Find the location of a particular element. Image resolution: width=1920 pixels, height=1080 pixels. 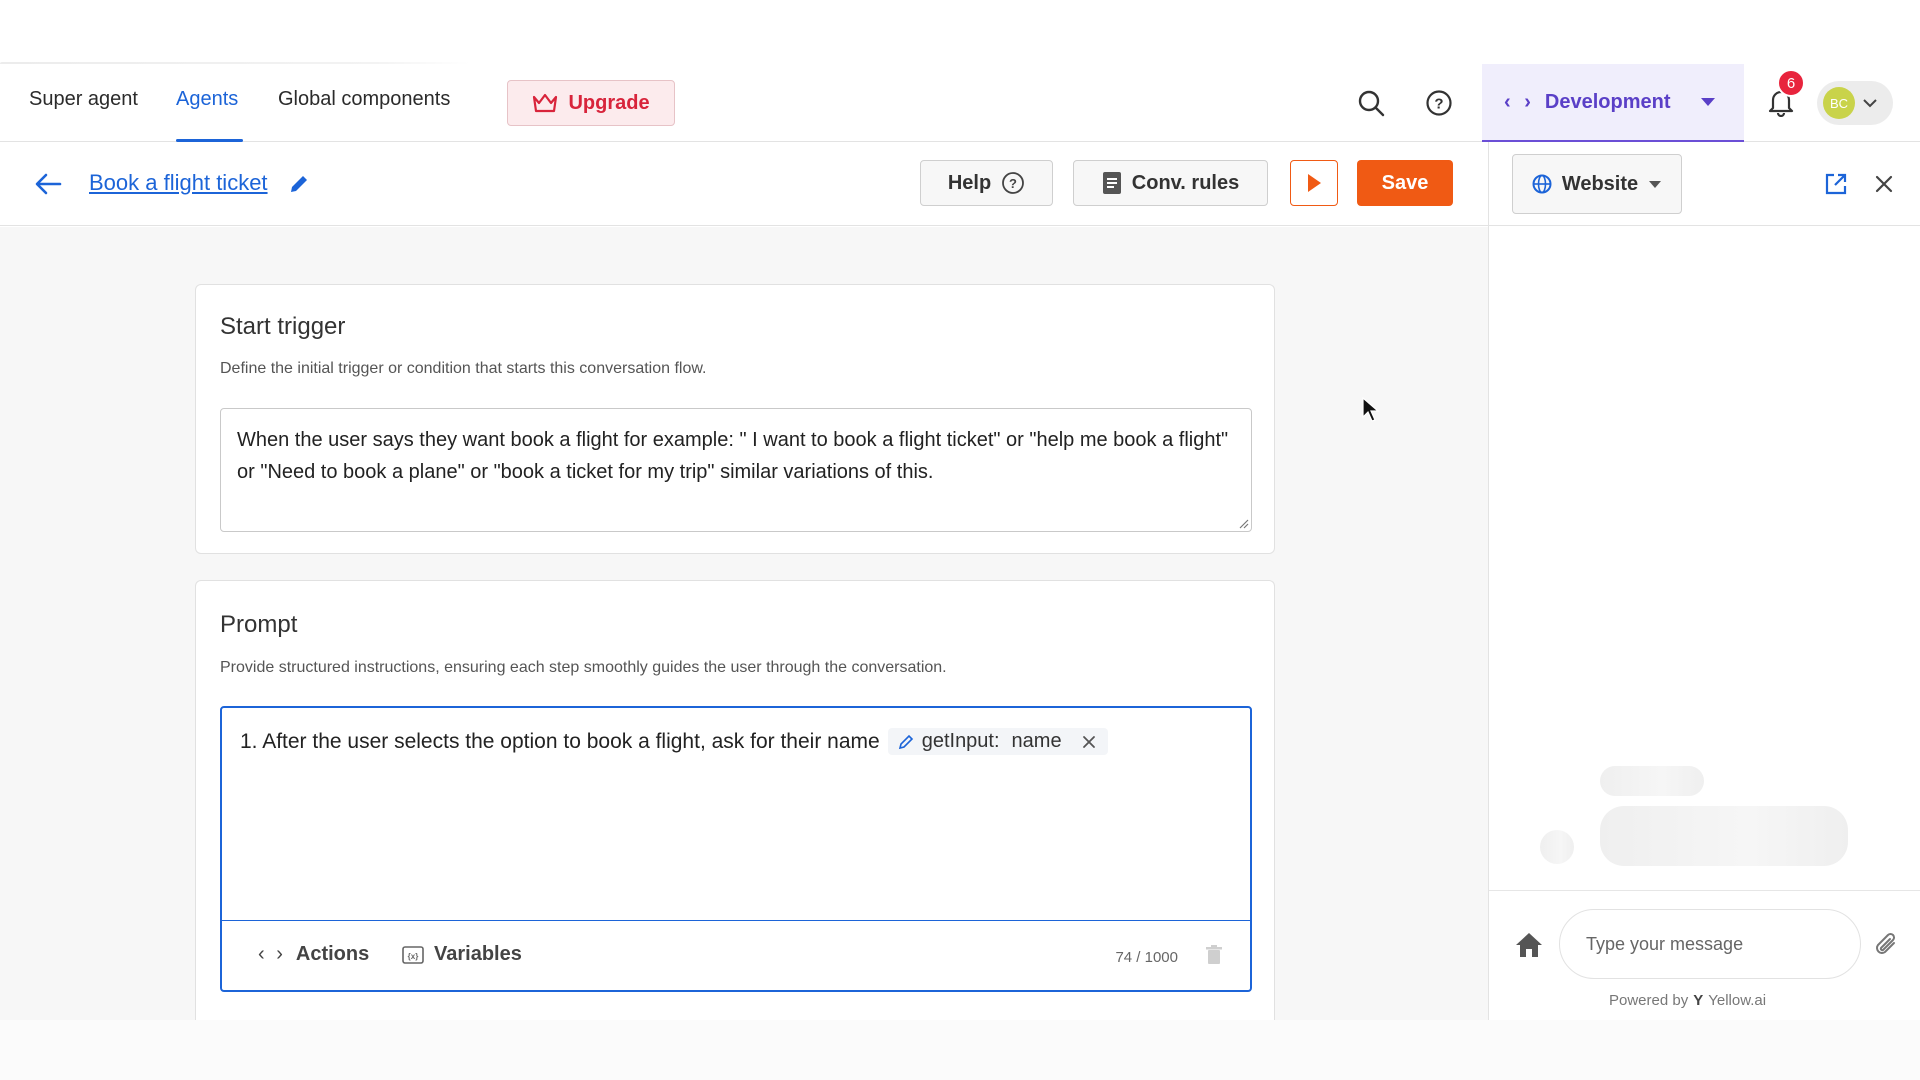

edit-title-button is located at coordinates (299, 184).